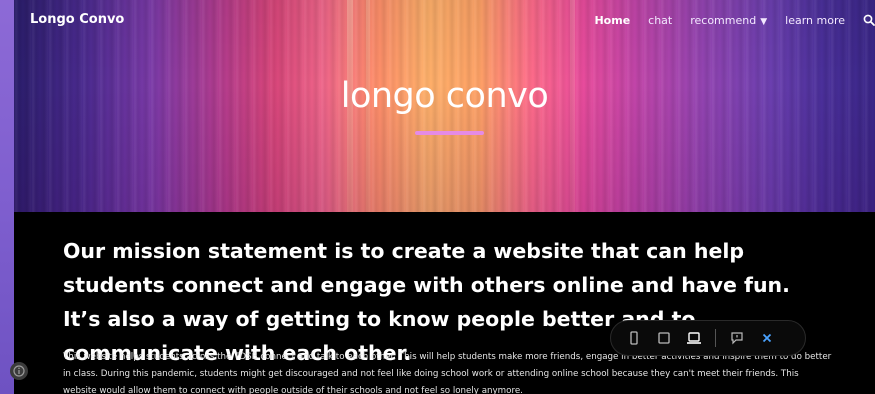 This screenshot has width=875, height=394. What do you see at coordinates (634, 338) in the screenshot?
I see `phone-icon` at bounding box center [634, 338].